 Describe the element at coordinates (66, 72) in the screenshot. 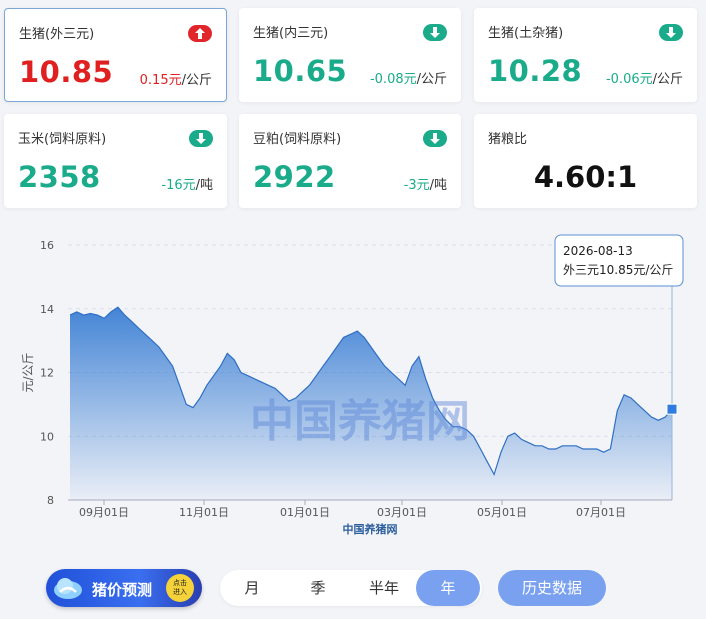

I see `card-value: 10.85` at that location.